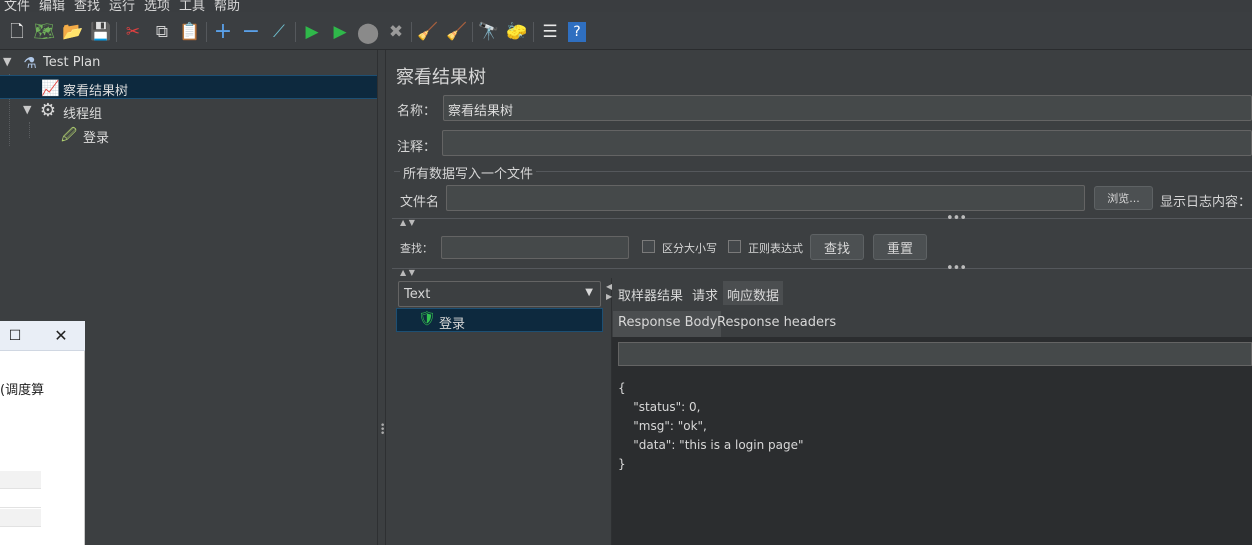 The width and height of the screenshot is (1252, 545). Describe the element at coordinates (499, 294) in the screenshot. I see `renderer-select: Text ▼` at that location.